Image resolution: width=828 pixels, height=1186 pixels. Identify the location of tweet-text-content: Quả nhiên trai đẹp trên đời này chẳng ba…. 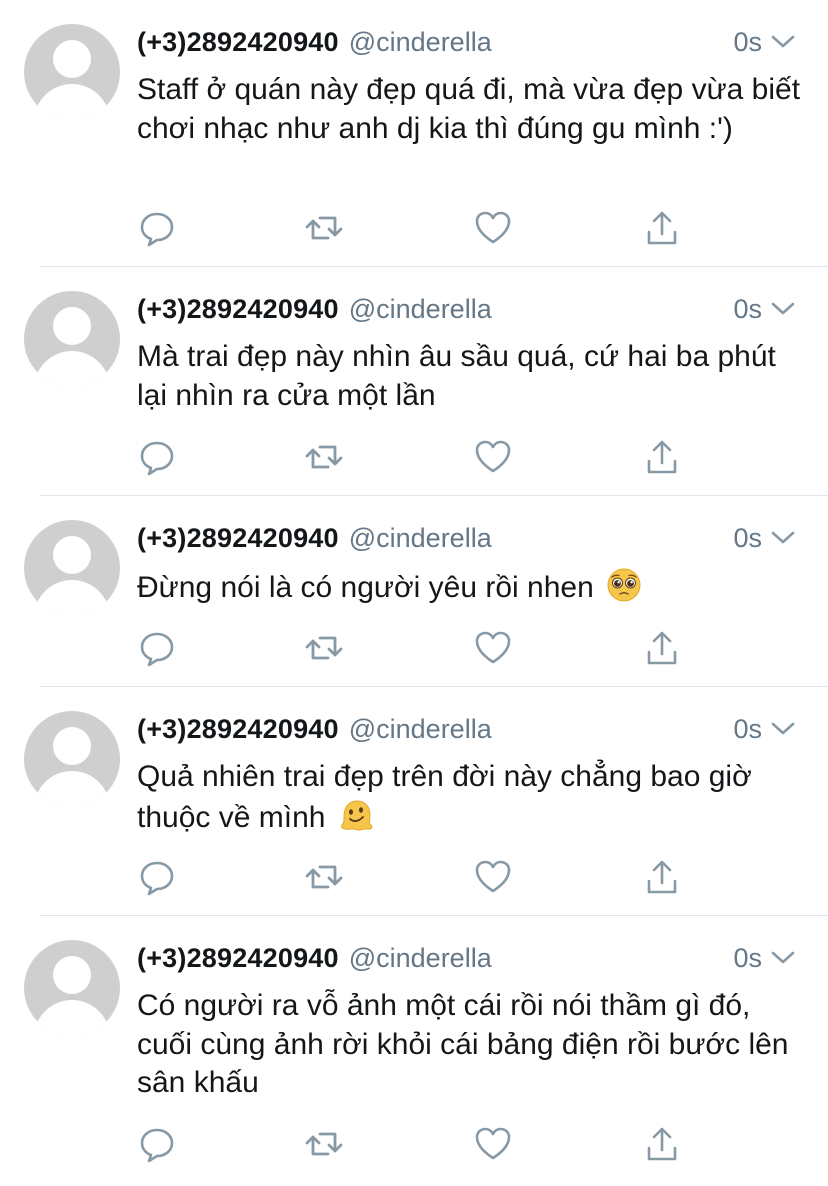
(444, 797).